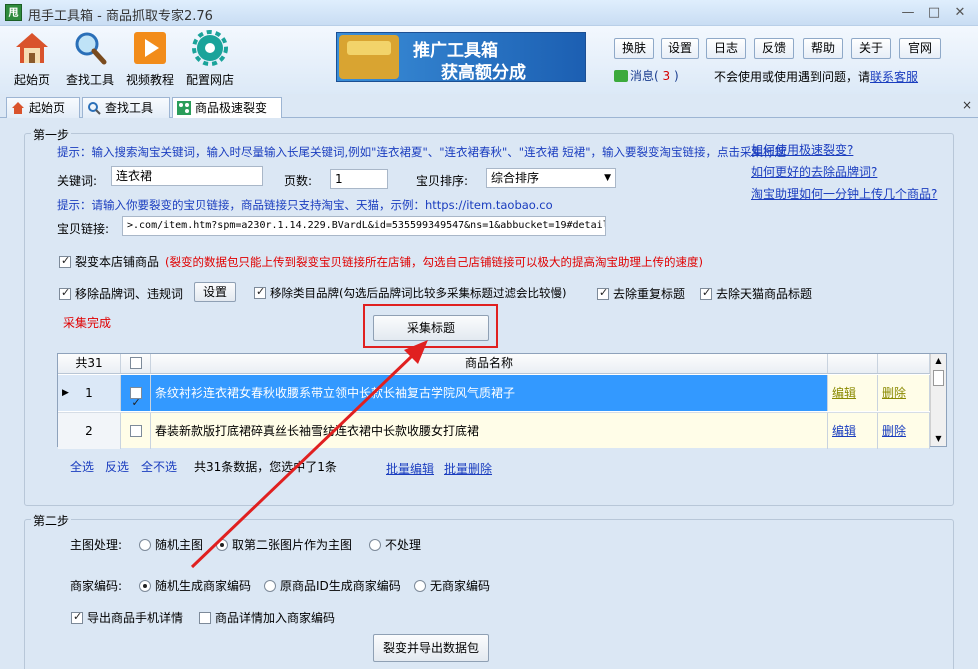  What do you see at coordinates (332, 585) in the screenshot?
I see `merchant-code-id-option: 原商品ID生成商家编码` at bounding box center [332, 585].